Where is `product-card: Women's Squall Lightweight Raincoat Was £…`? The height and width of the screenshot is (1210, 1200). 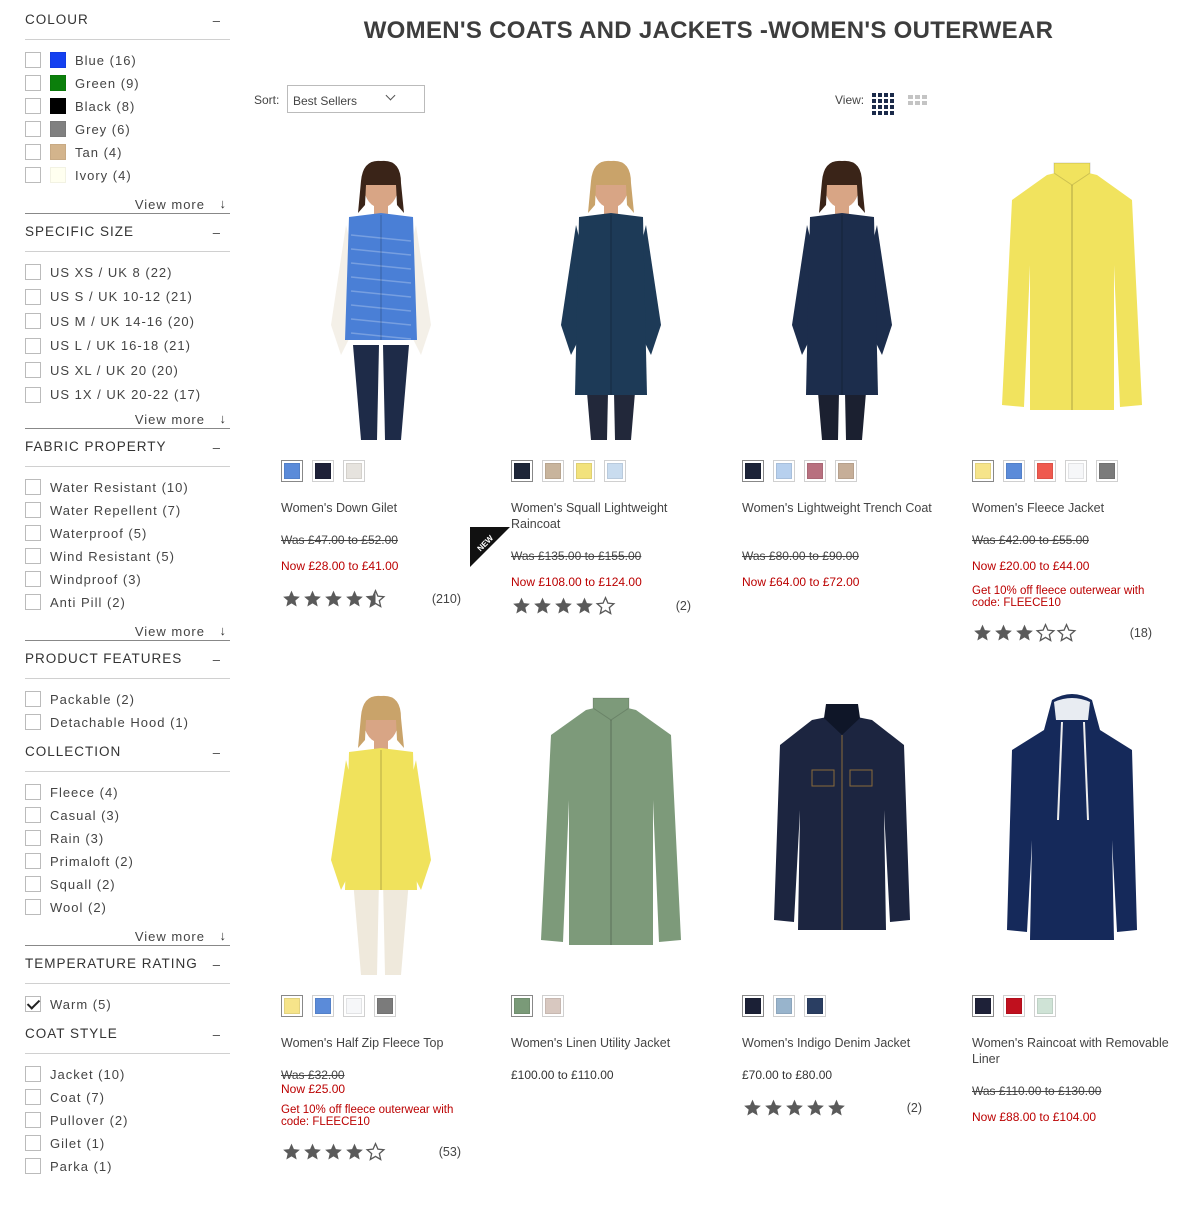 product-card: Women's Squall Lightweight Raincoat Was £… is located at coordinates (611, 415).